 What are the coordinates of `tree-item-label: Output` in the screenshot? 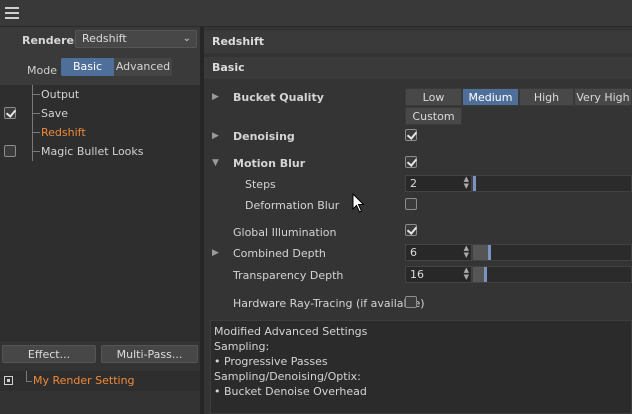 It's located at (60, 94).